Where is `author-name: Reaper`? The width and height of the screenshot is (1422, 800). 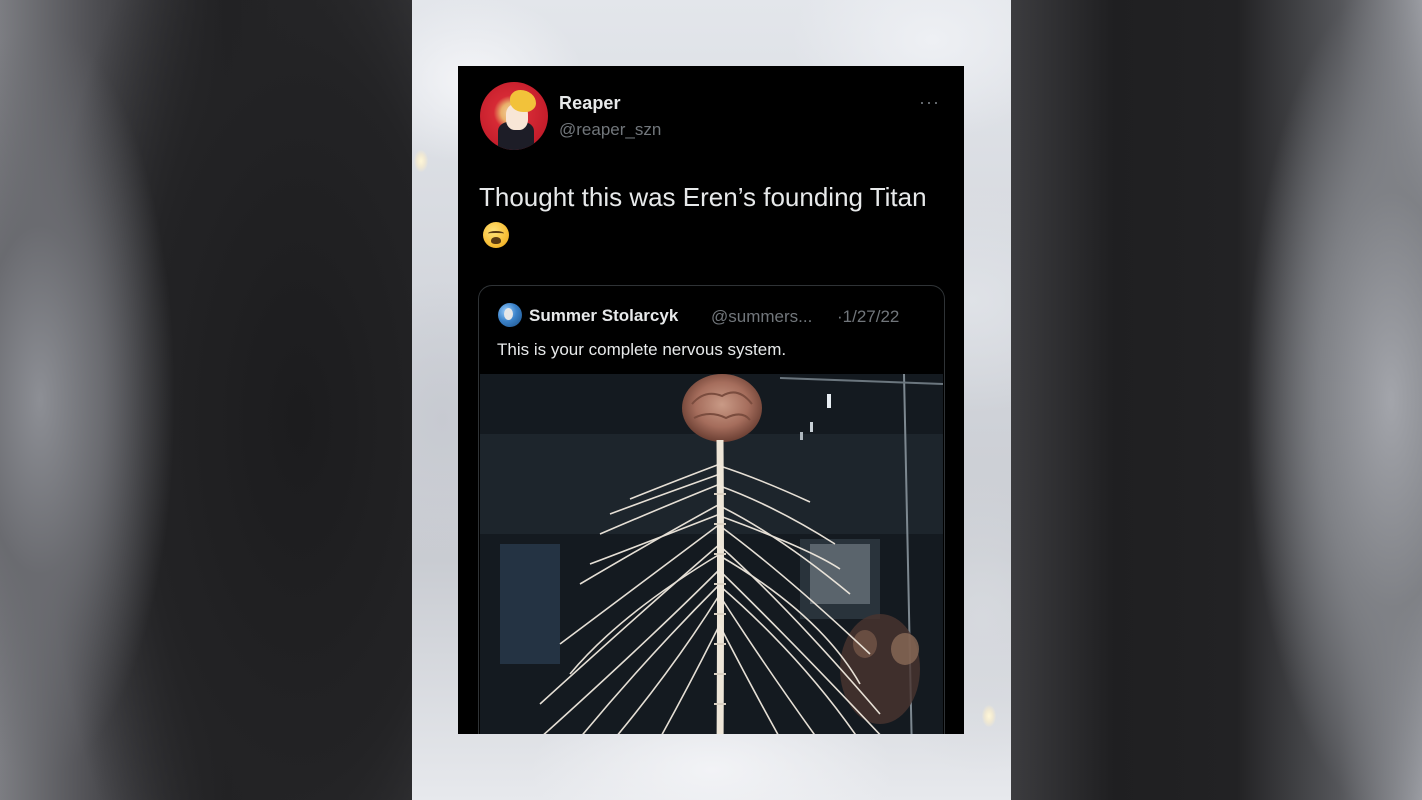
author-name: Reaper is located at coordinates (590, 103).